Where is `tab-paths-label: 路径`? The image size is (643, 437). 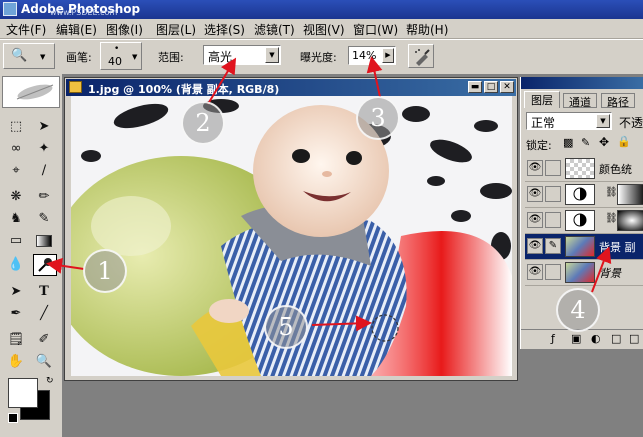
tab-paths-label: 路径 is located at coordinates (618, 102).